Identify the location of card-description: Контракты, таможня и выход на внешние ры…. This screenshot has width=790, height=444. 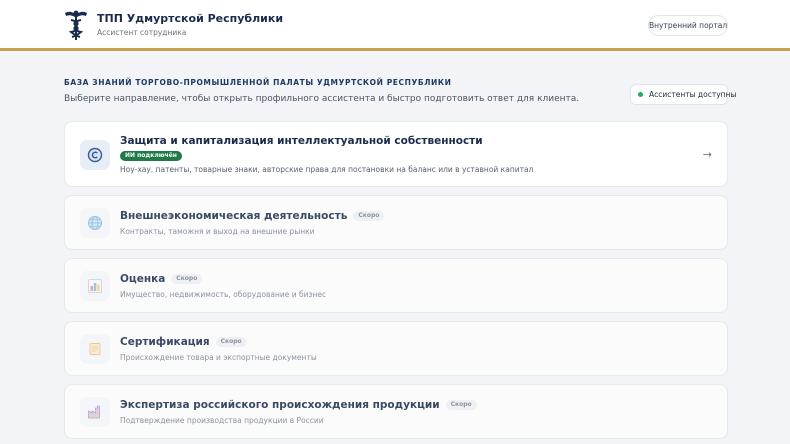
(217, 231).